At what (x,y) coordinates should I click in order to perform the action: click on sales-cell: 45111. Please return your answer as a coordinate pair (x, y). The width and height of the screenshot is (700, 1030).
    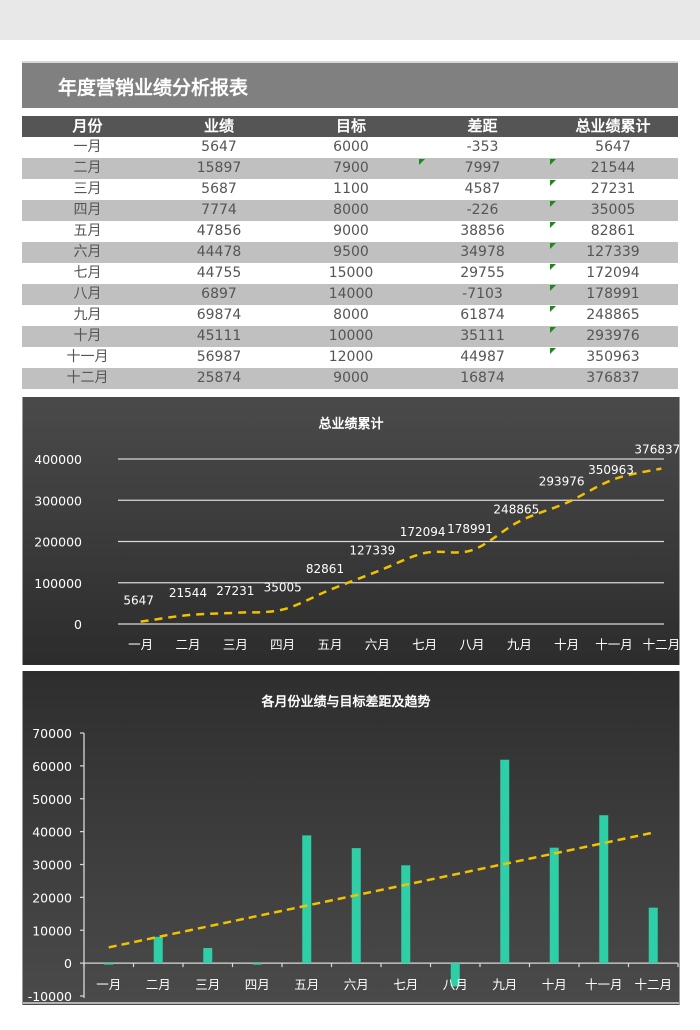
    Looking at the image, I should click on (219, 336).